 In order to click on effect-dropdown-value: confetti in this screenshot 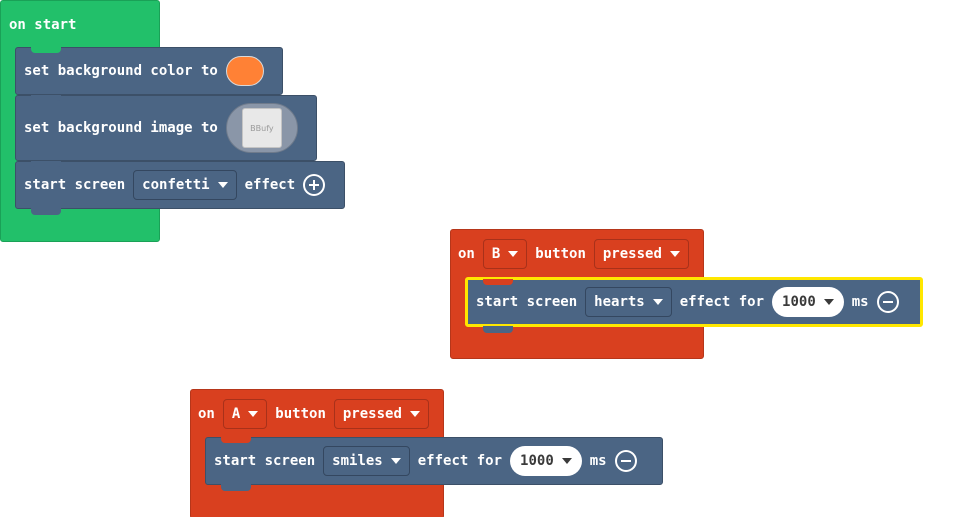, I will do `click(176, 185)`.